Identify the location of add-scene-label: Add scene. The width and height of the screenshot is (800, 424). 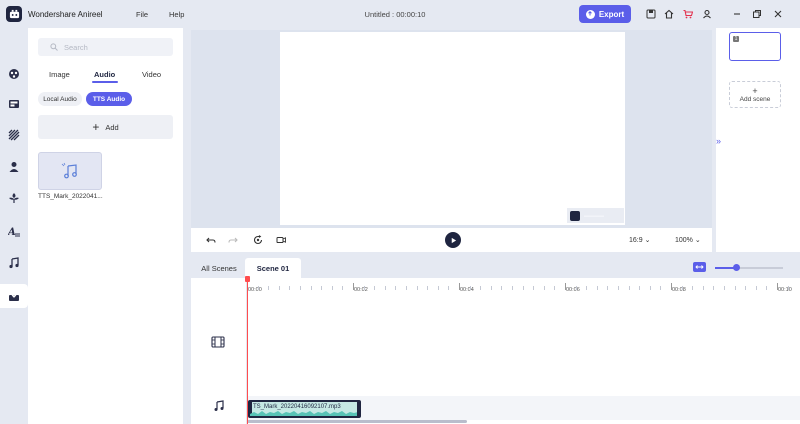
(755, 99).